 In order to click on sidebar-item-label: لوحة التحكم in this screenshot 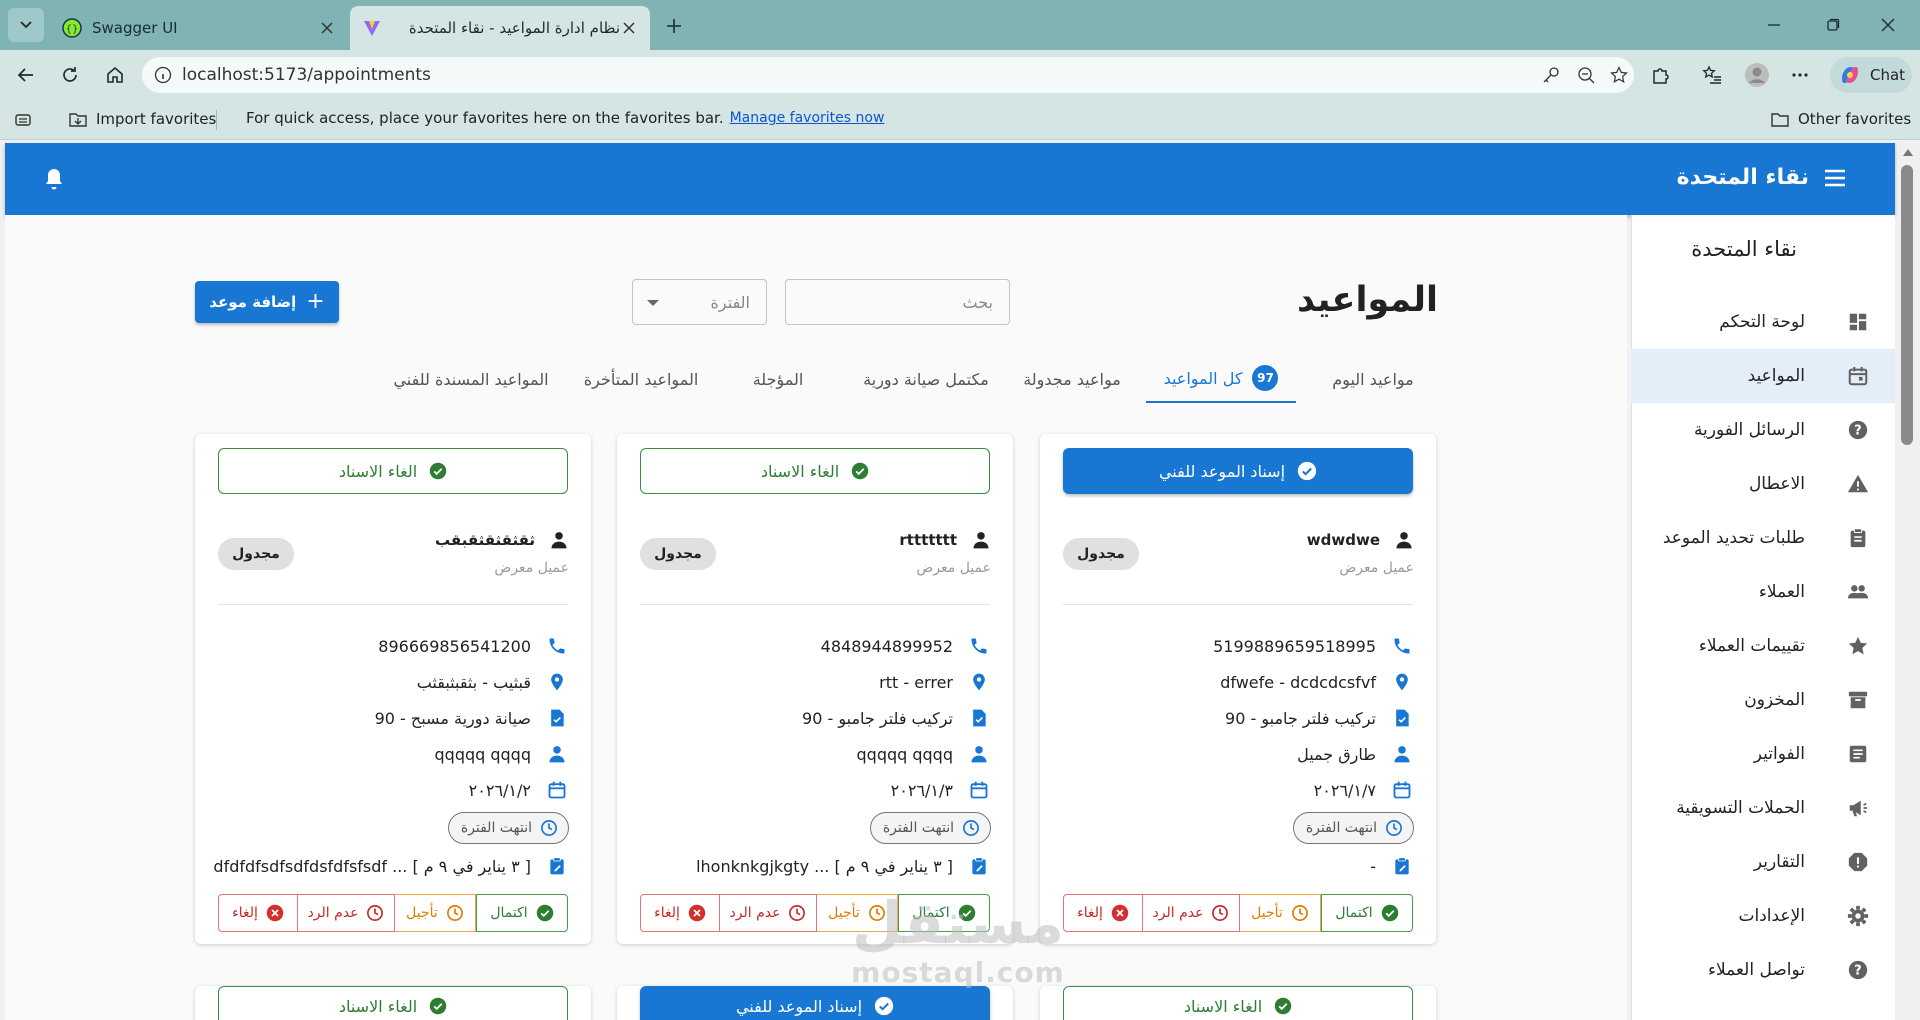, I will do `click(1762, 322)`.